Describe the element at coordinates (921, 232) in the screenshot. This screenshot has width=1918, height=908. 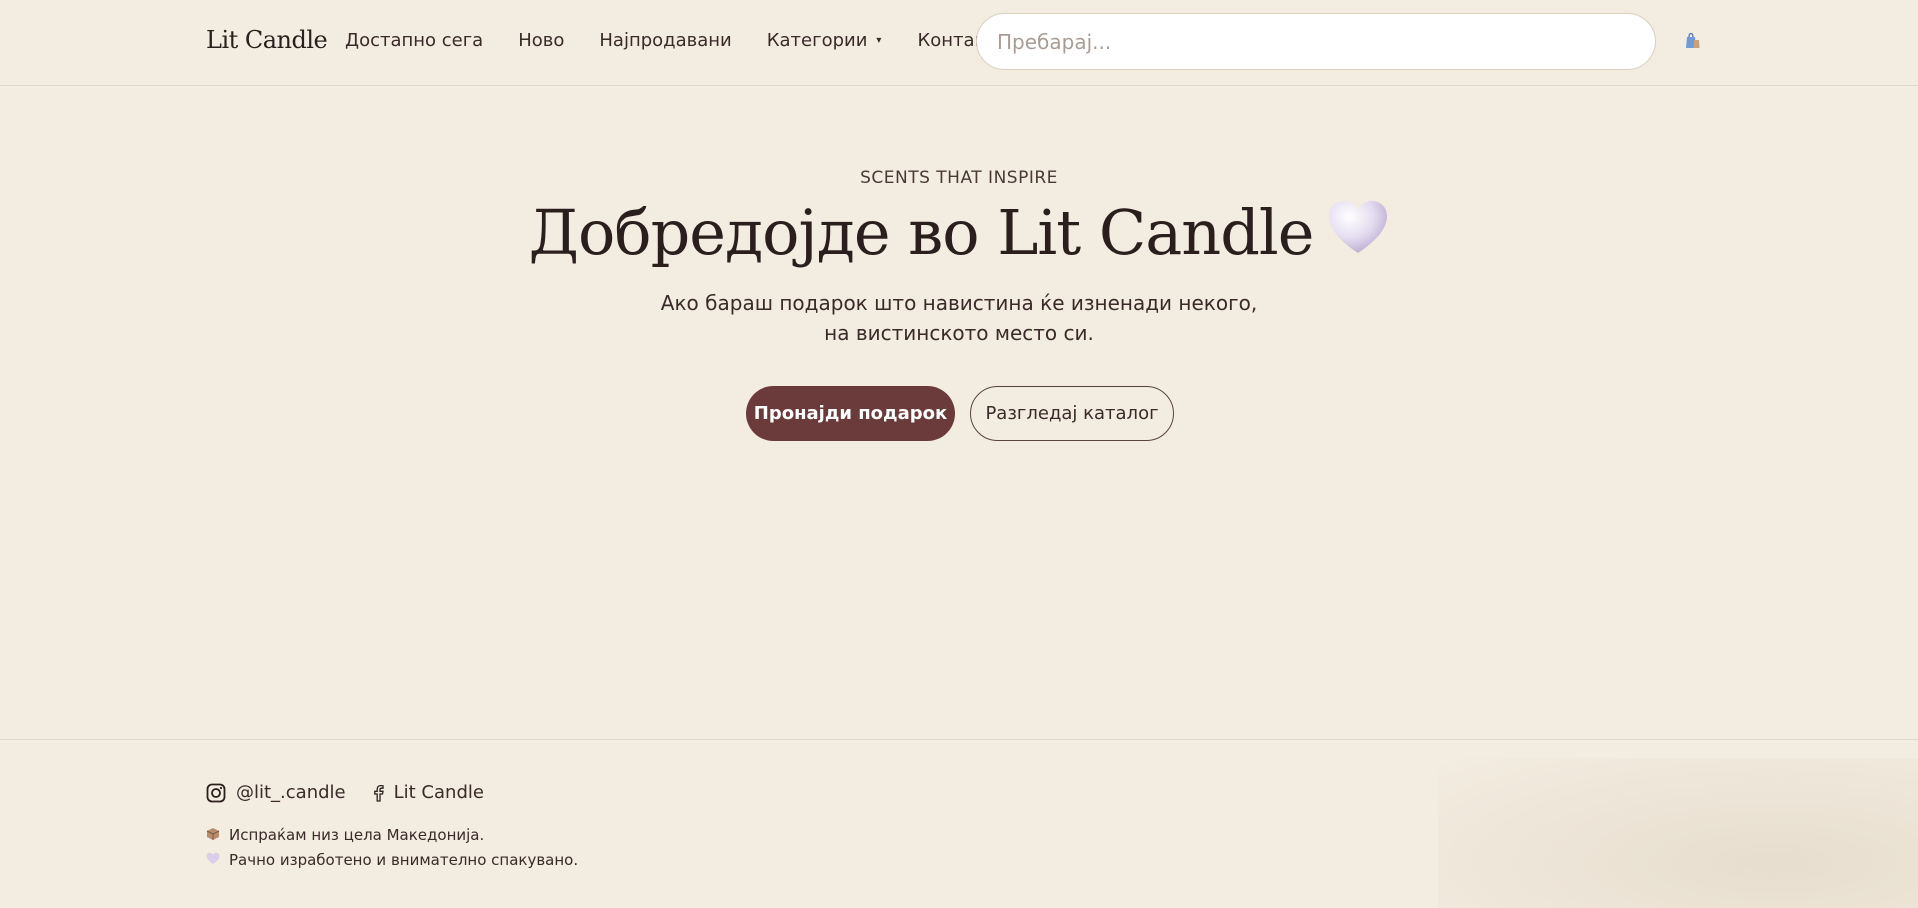
I see `hero-title-text: Добредојде во Lit Candle` at that location.